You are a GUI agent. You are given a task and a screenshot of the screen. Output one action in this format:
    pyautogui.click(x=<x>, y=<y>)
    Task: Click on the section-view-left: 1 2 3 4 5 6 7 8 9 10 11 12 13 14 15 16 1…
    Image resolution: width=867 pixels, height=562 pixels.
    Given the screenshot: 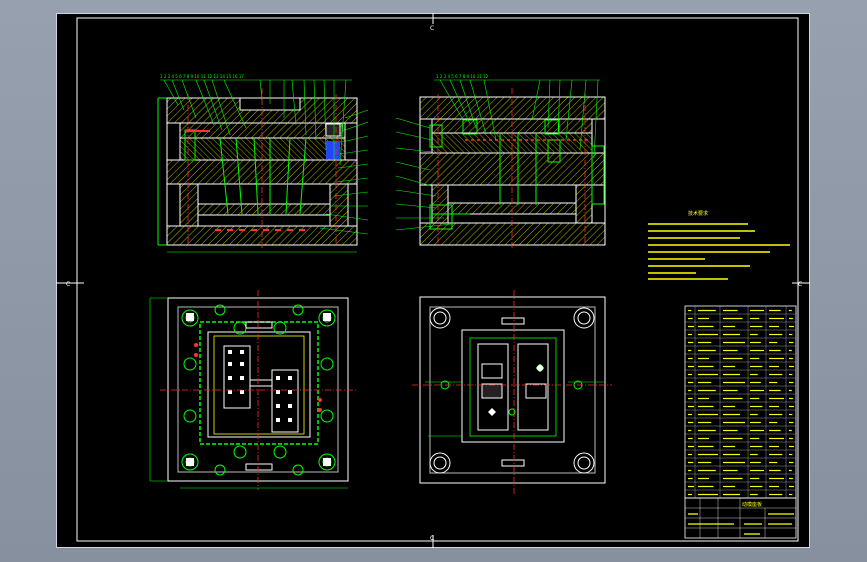 What is the action you would take?
    pyautogui.click(x=263, y=163)
    